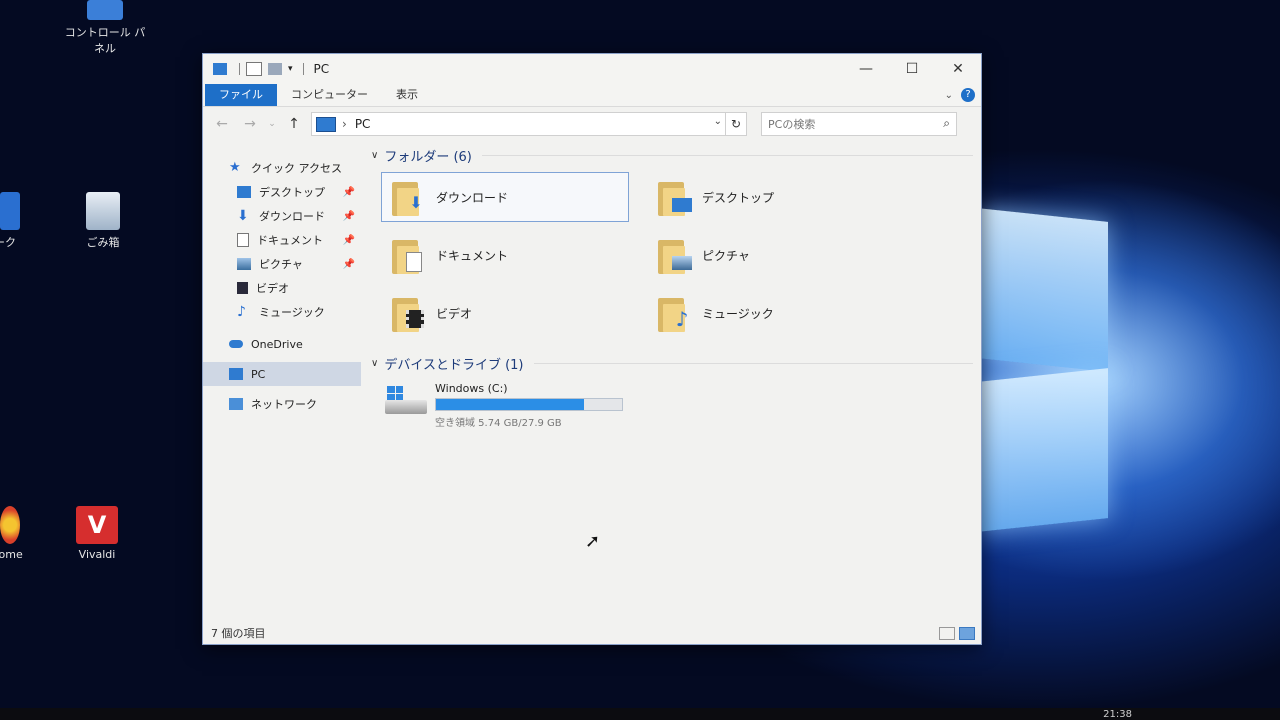  What do you see at coordinates (241, 95) in the screenshot?
I see `tab-file: ファイル` at bounding box center [241, 95].